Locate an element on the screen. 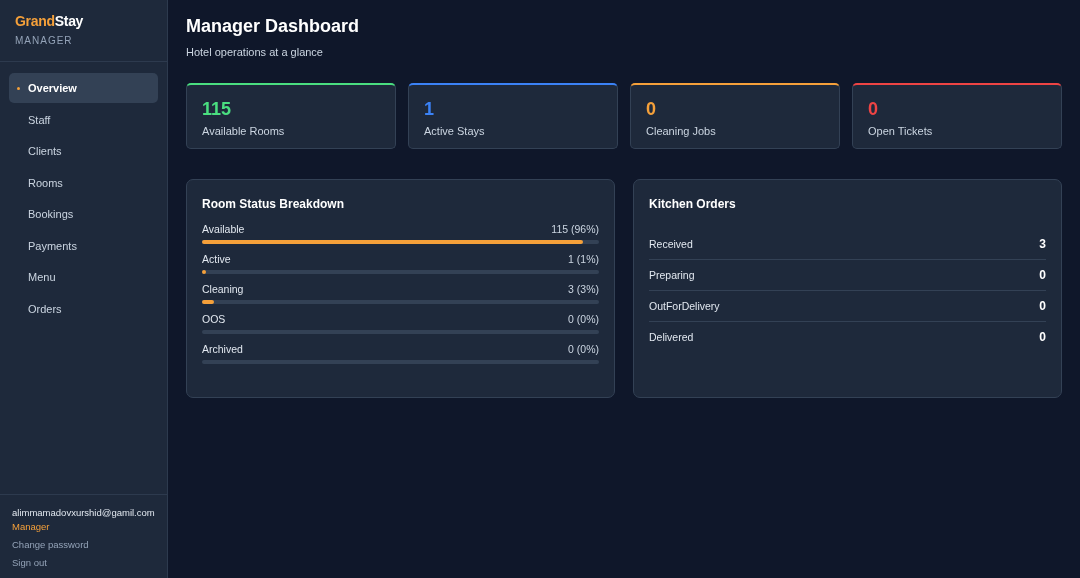 This screenshot has height=578, width=1080. nav-item: Menu is located at coordinates (83, 277).